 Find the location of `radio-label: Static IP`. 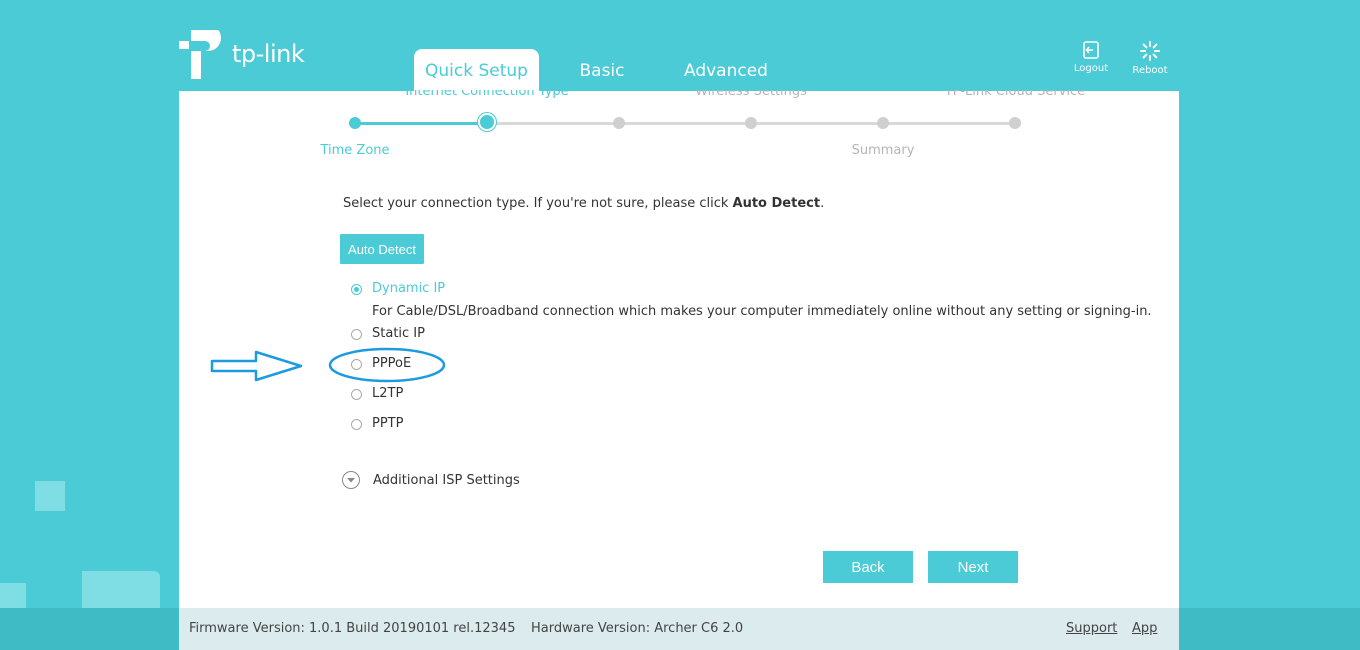

radio-label: Static IP is located at coordinates (398, 333).